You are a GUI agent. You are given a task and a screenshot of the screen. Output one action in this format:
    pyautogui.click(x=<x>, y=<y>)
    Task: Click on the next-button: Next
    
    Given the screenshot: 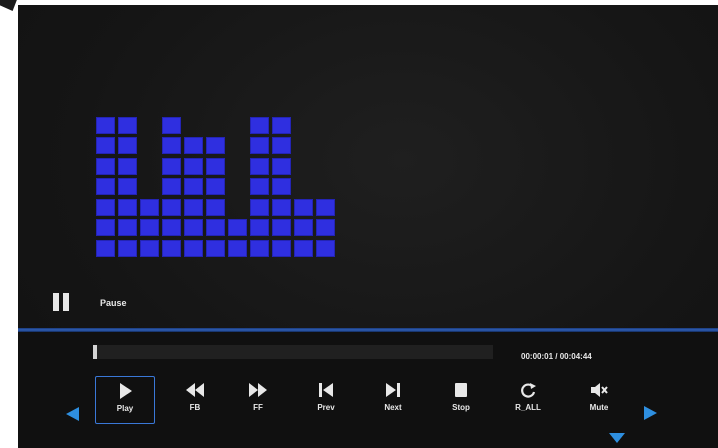 What is the action you would take?
    pyautogui.click(x=393, y=400)
    